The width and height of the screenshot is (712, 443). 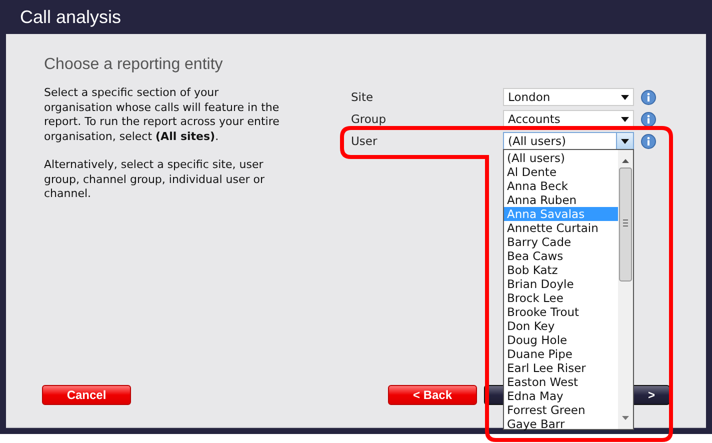 I want to click on list-option: Anna Beck, so click(x=561, y=186).